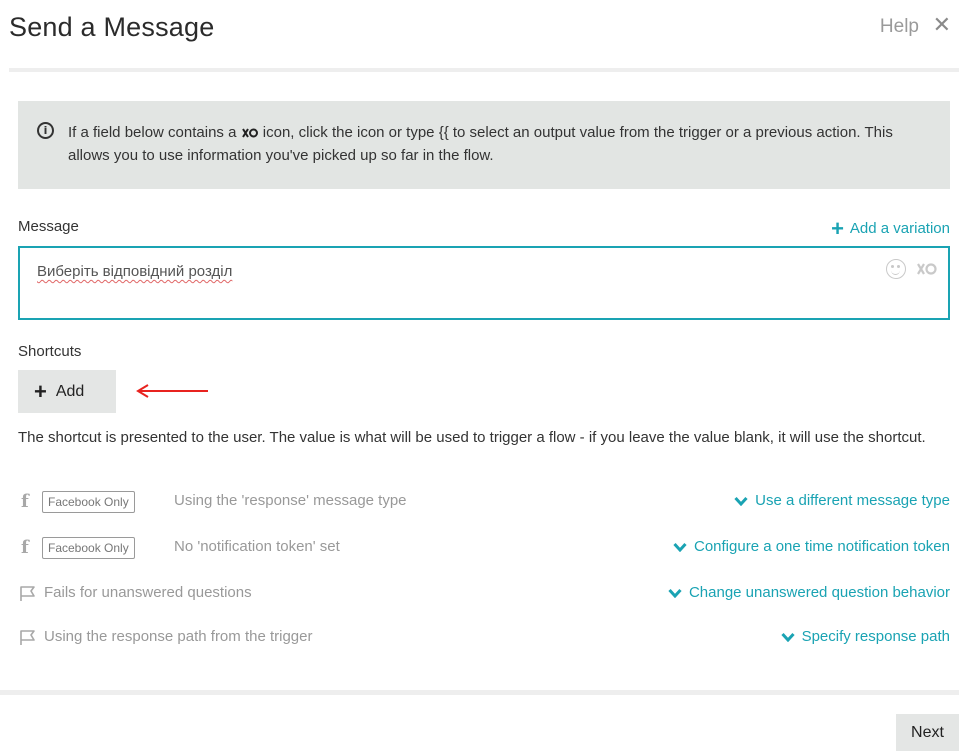 This screenshot has height=751, width=959. Describe the element at coordinates (484, 283) in the screenshot. I see `message-input: Виберіть відповідний розділ` at that location.